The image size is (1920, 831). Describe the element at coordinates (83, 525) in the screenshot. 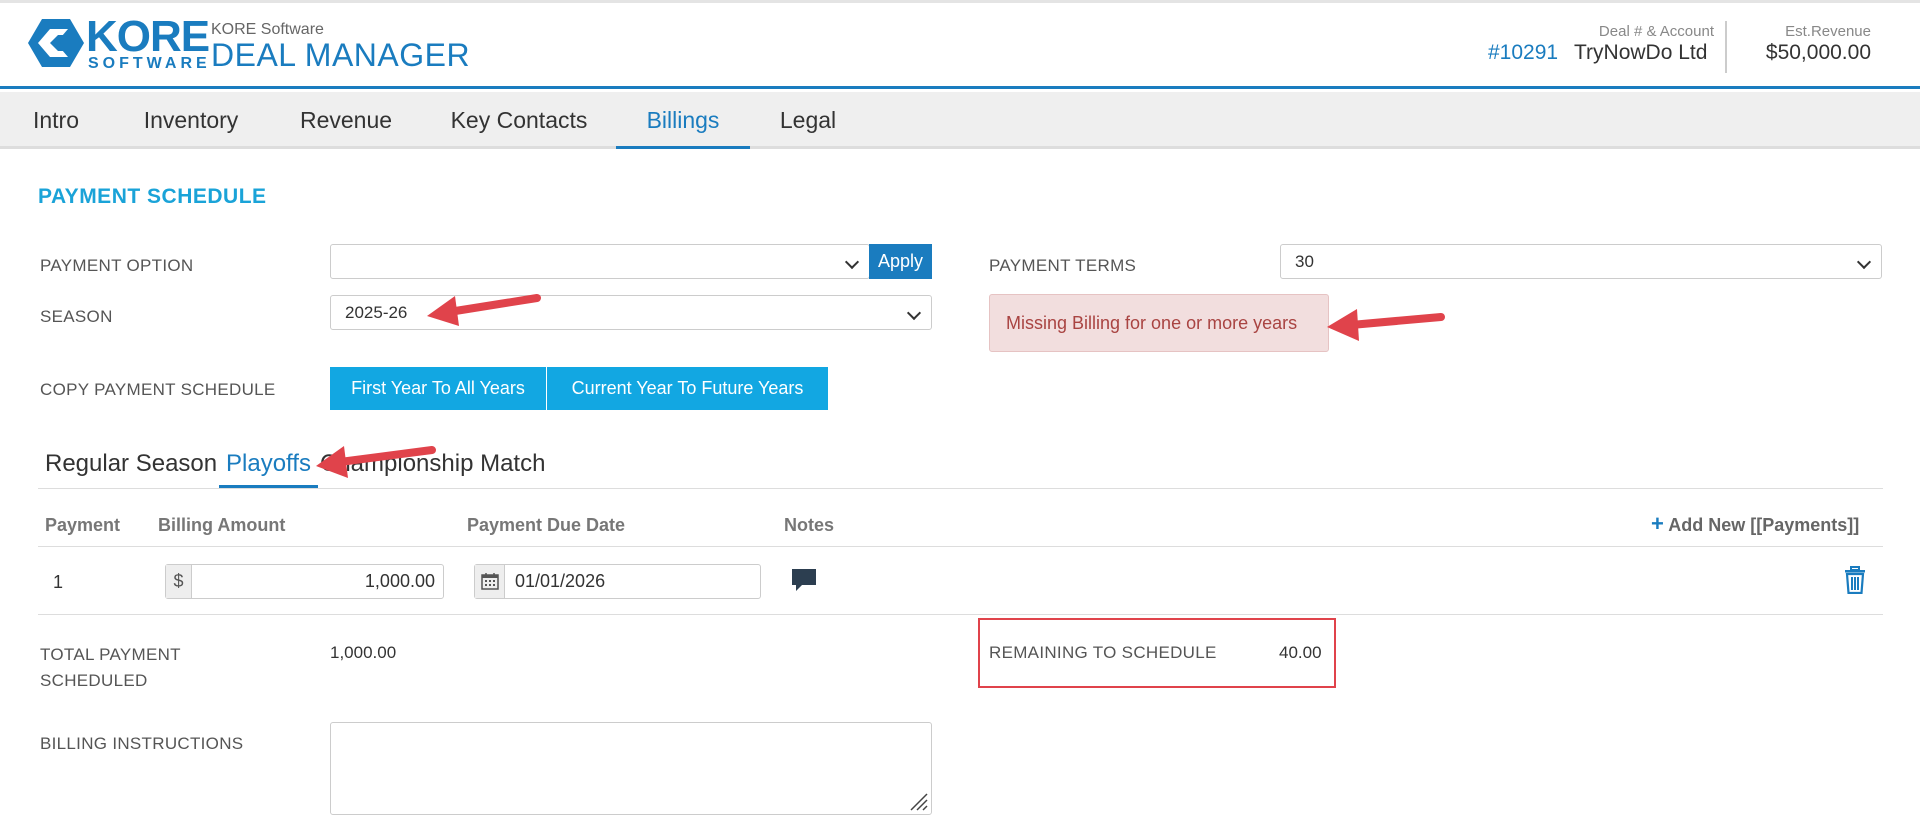

I see `col-header-payment: Payment` at that location.